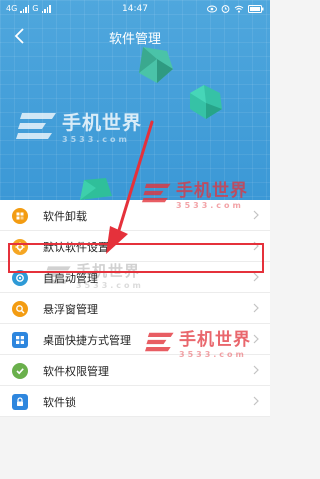 The image size is (320, 479). What do you see at coordinates (20, 247) in the screenshot?
I see `default-app-icon` at bounding box center [20, 247].